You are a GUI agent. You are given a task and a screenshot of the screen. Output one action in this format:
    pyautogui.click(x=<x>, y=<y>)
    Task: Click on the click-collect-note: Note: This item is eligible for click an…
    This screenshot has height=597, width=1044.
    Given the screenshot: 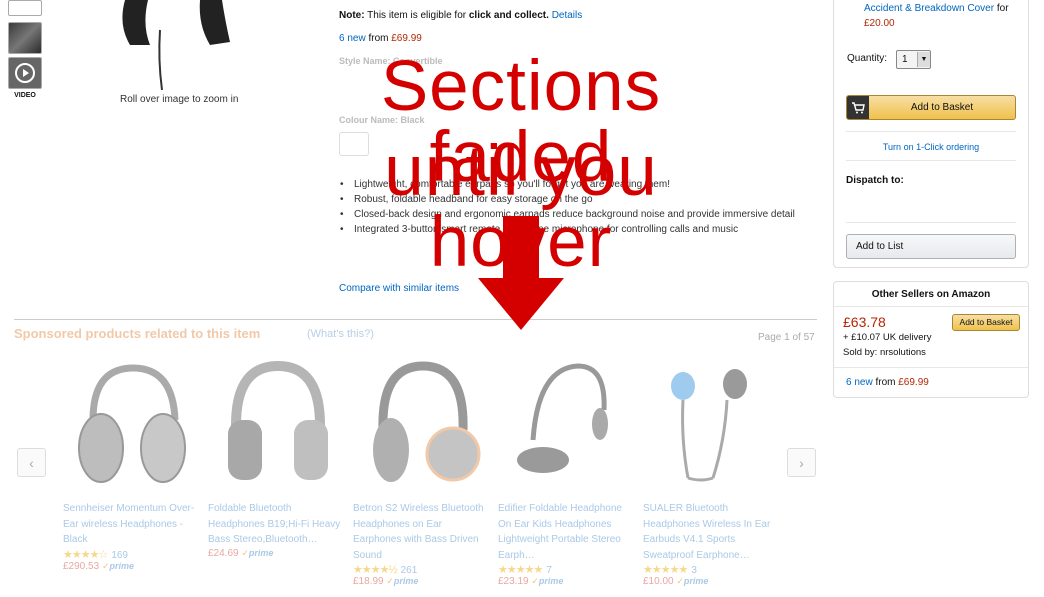 What is the action you would take?
    pyautogui.click(x=461, y=15)
    